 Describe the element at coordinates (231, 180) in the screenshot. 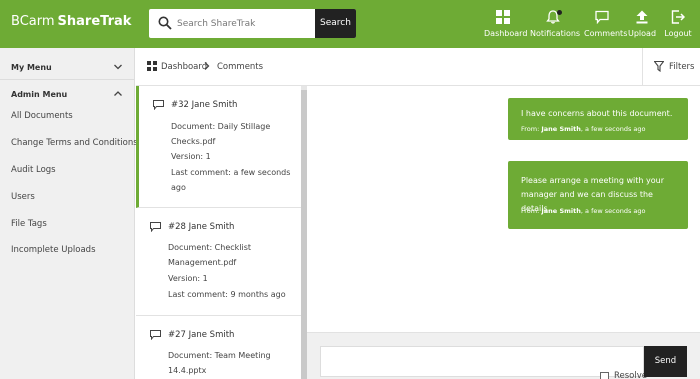

I see `comment-last: Last comment: a few seconds ago` at that location.